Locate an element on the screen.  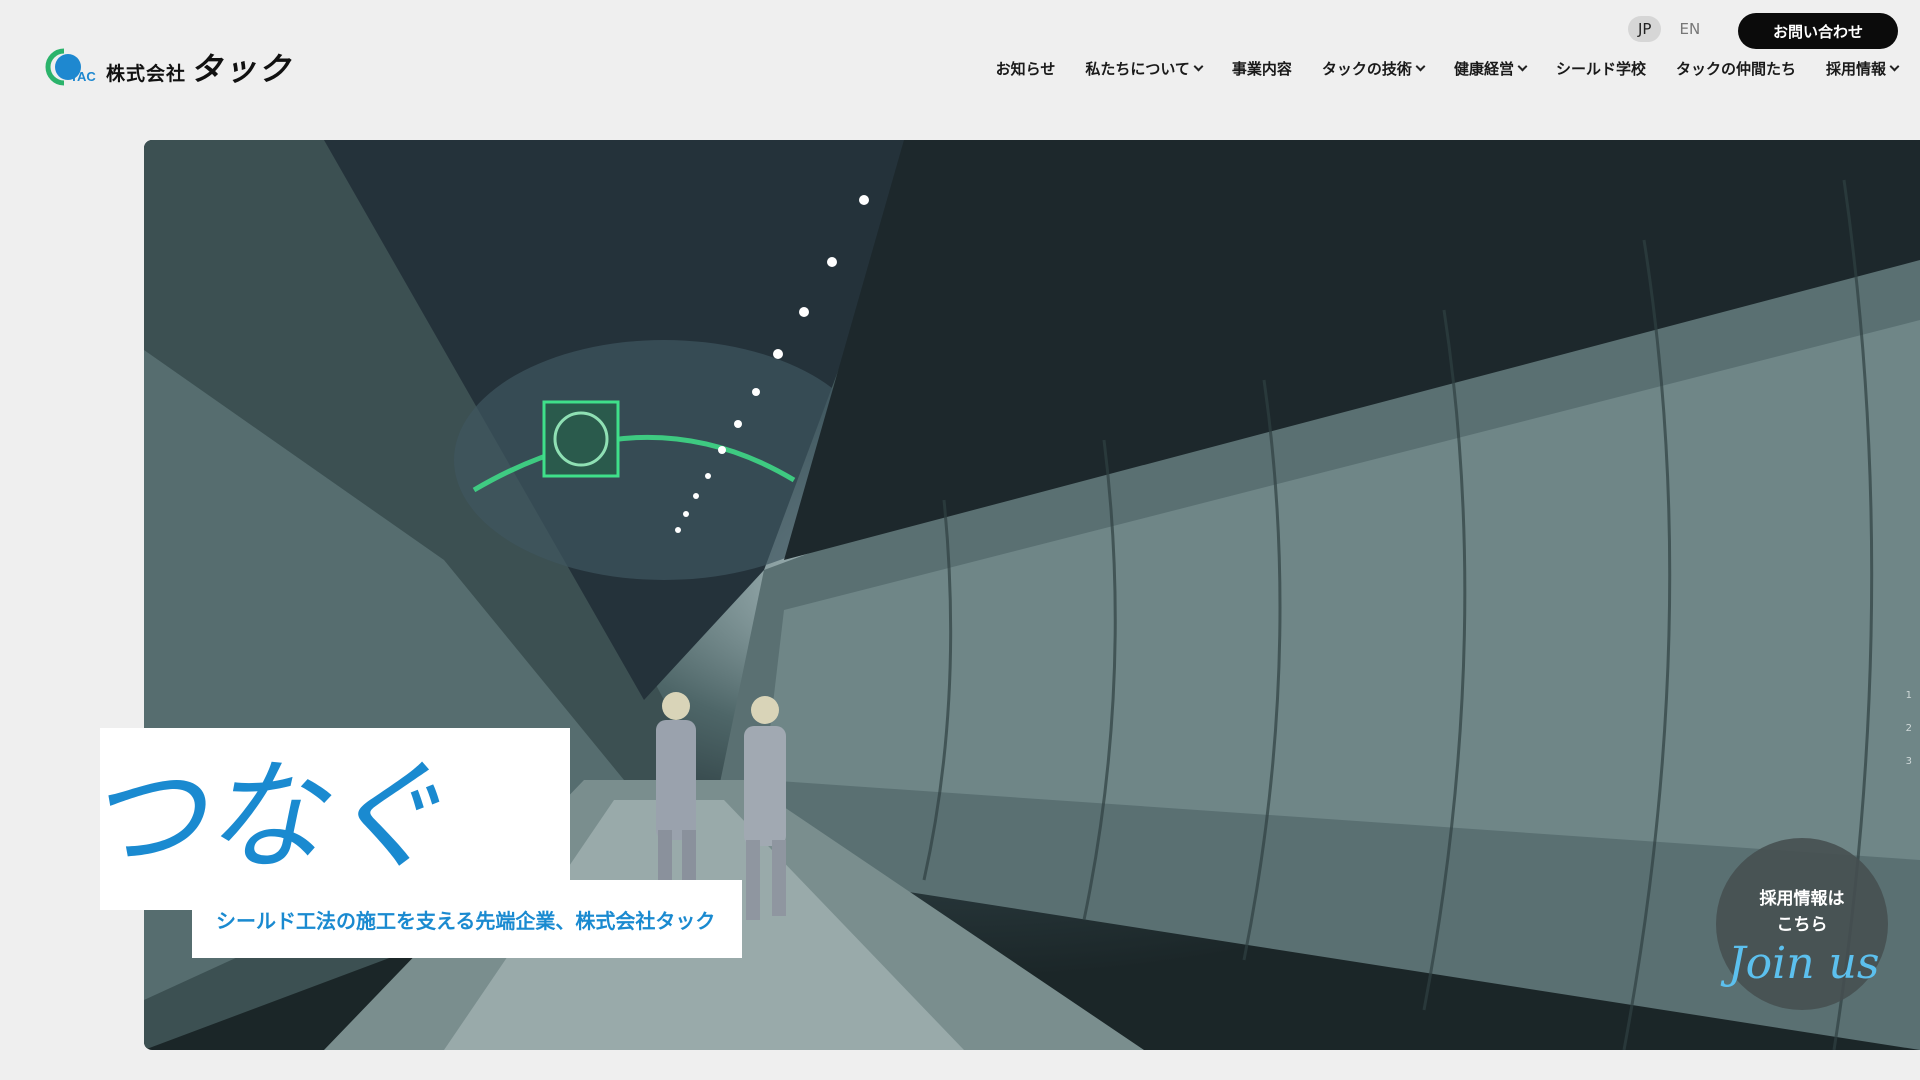
nav-technology: タックの技術 is located at coordinates (1373, 68).